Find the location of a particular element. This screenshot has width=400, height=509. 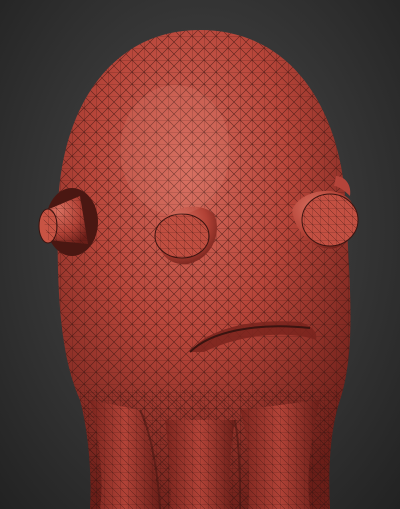

left-eye-knob is located at coordinates (68, 222).